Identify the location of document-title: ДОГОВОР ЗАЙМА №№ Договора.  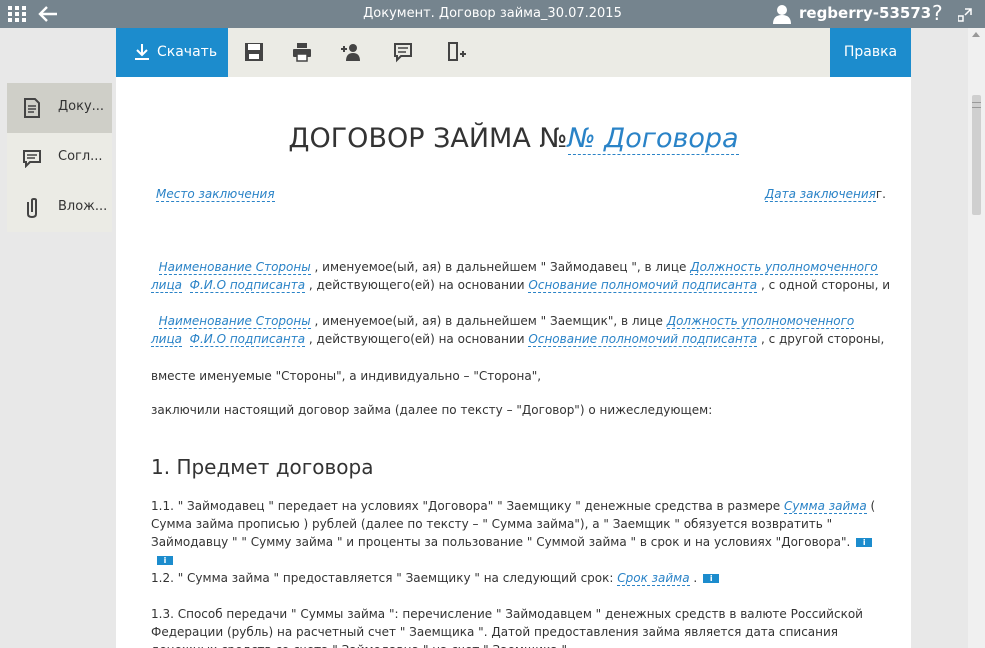
(513, 139).